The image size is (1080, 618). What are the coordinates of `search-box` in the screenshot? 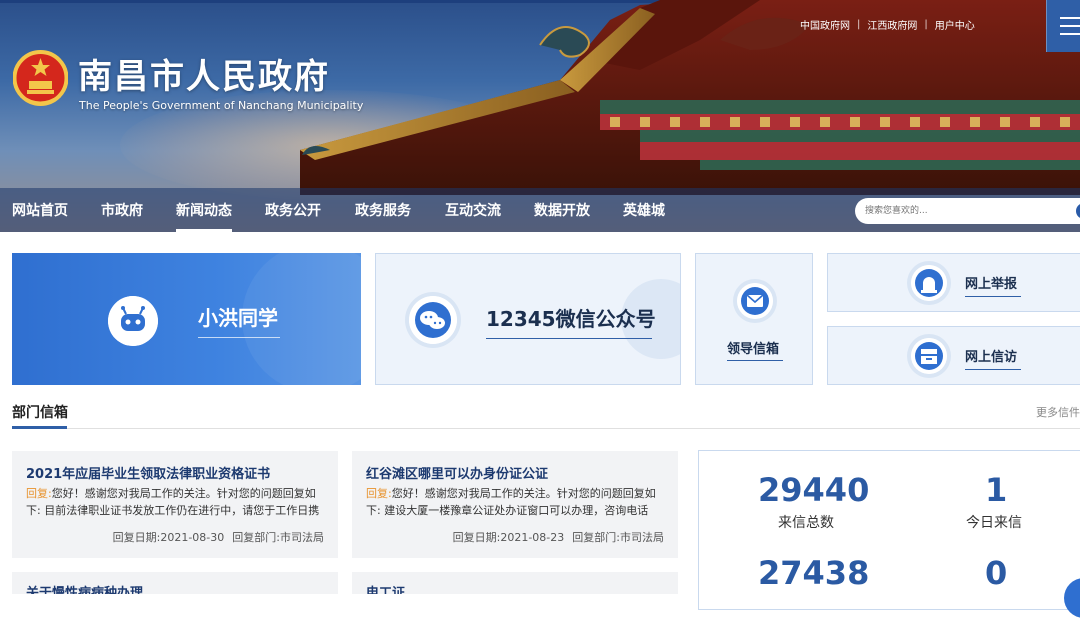 It's located at (967, 211).